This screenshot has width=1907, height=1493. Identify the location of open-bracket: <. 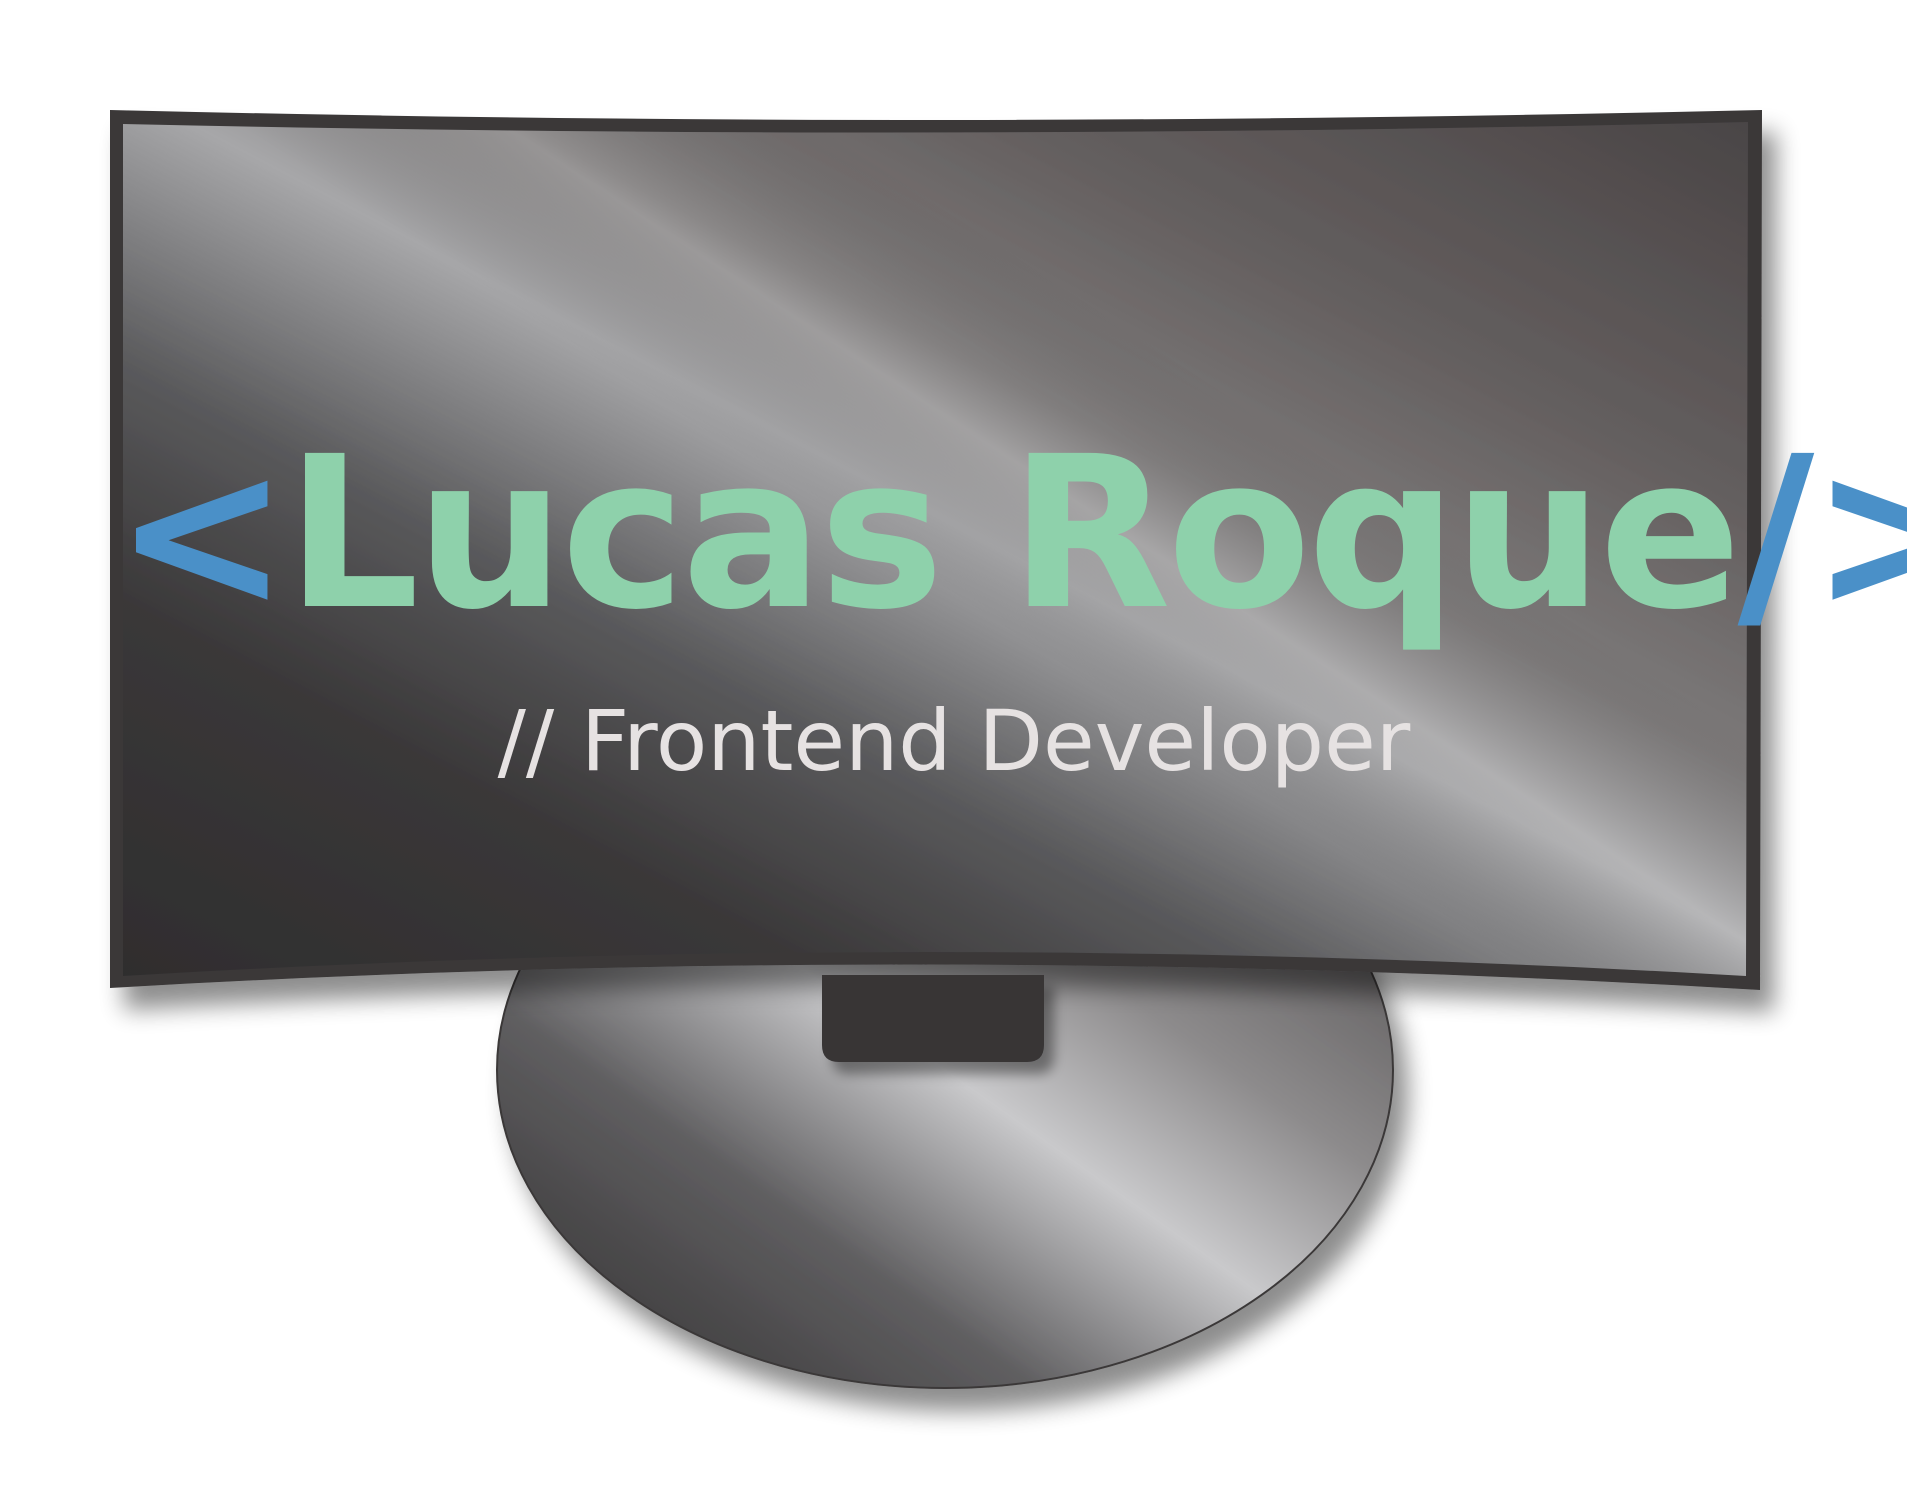
(200, 533).